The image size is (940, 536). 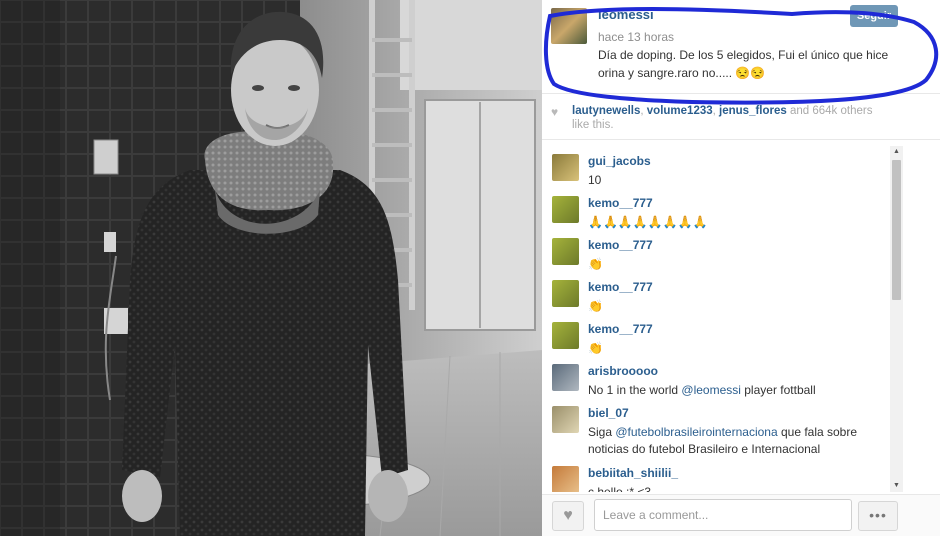 What do you see at coordinates (608, 413) in the screenshot?
I see `comment-username: biel_07` at bounding box center [608, 413].